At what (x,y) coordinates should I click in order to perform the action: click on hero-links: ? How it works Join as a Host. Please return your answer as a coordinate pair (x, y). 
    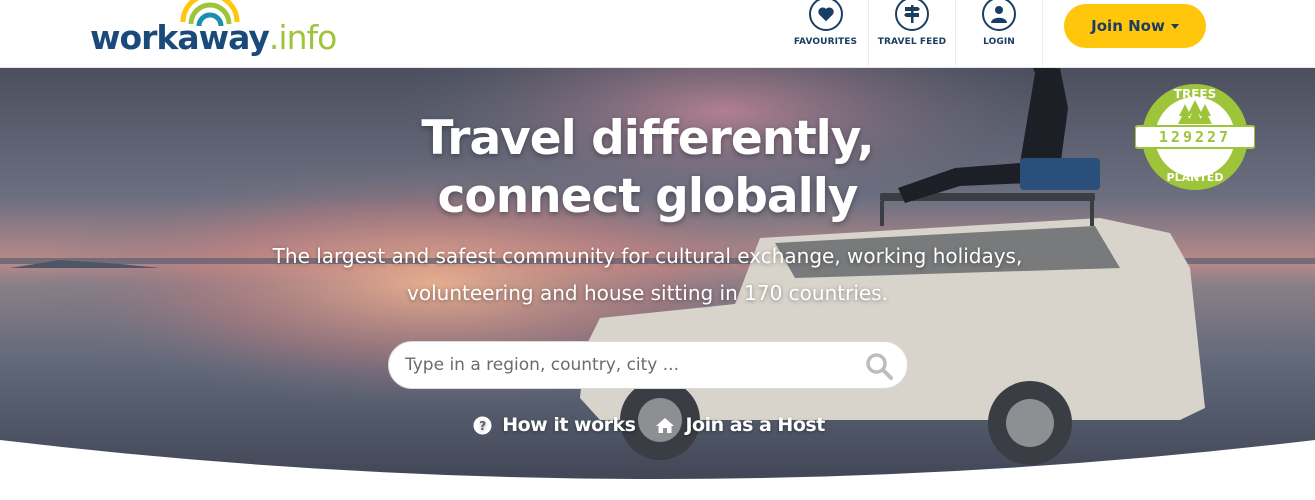
    Looking at the image, I should click on (649, 425).